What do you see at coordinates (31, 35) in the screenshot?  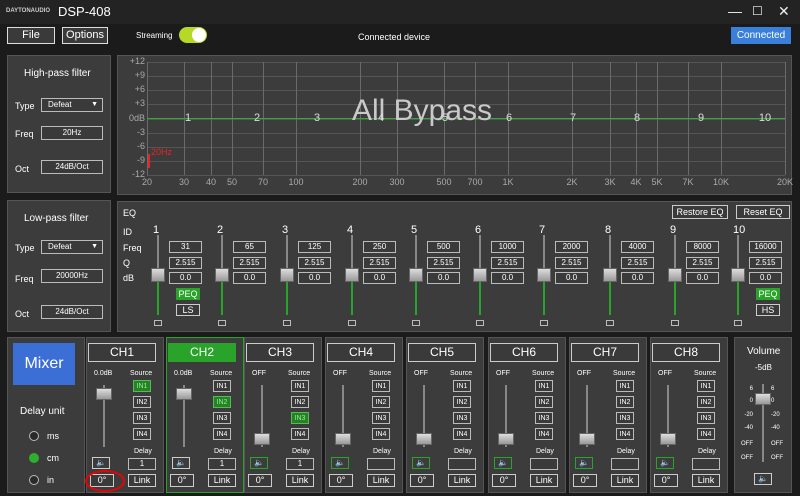 I see `file-menu-button: File` at bounding box center [31, 35].